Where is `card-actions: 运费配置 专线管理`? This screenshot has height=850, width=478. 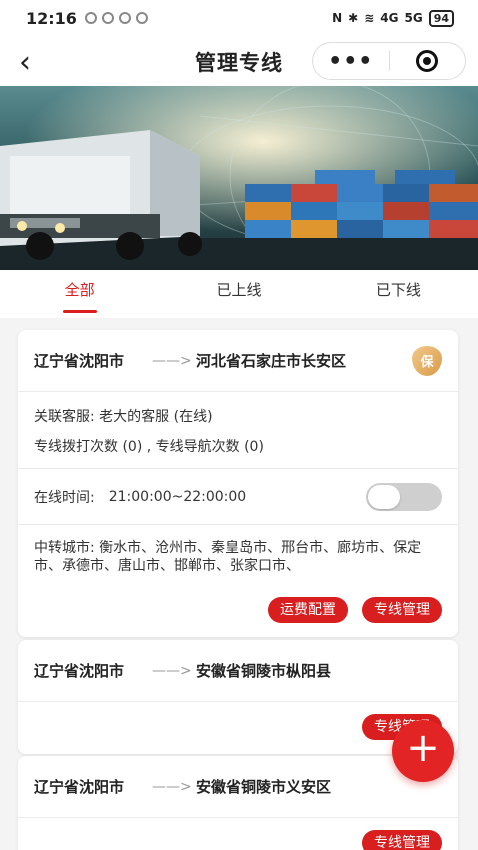 card-actions: 运费配置 专线管理 is located at coordinates (238, 611).